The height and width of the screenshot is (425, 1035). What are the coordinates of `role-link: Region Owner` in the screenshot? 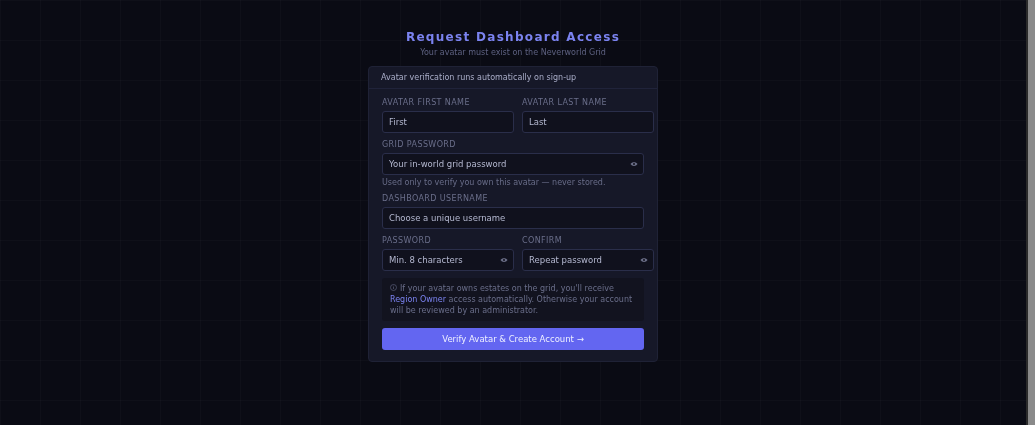 It's located at (418, 299).